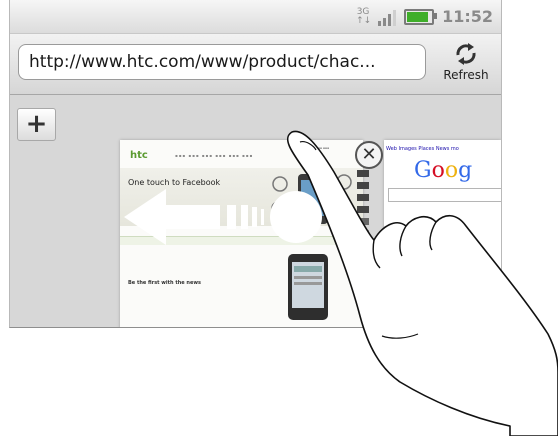 This screenshot has height=436, width=558. What do you see at coordinates (442, 233) in the screenshot?
I see `tab-thumbnail-google: Web Images Places News mo Goog` at bounding box center [442, 233].